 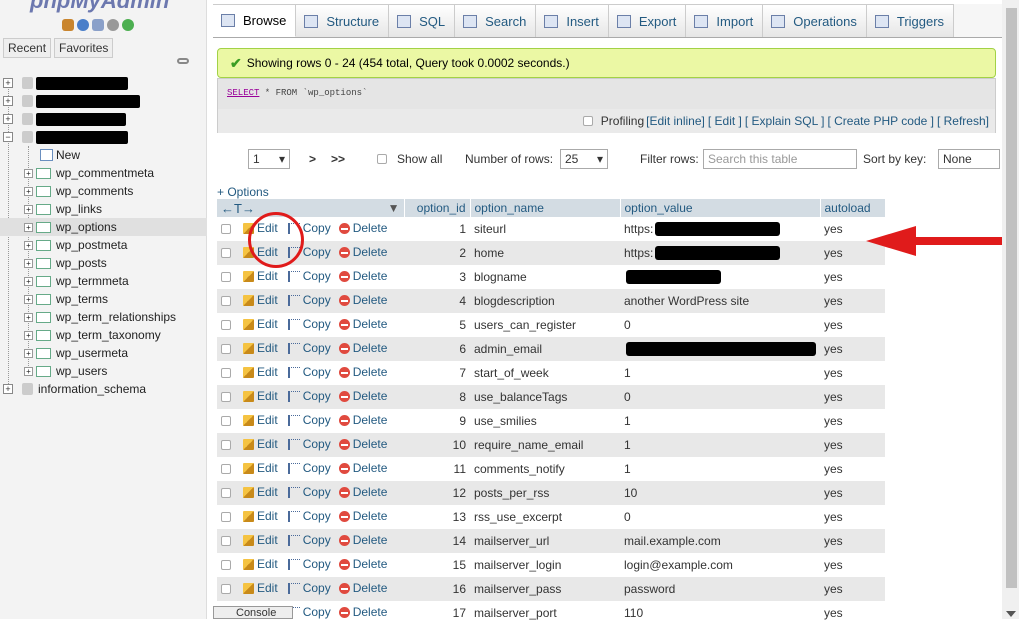 I want to click on explain-sql-link: [ Explain SQL ], so click(x=785, y=121).